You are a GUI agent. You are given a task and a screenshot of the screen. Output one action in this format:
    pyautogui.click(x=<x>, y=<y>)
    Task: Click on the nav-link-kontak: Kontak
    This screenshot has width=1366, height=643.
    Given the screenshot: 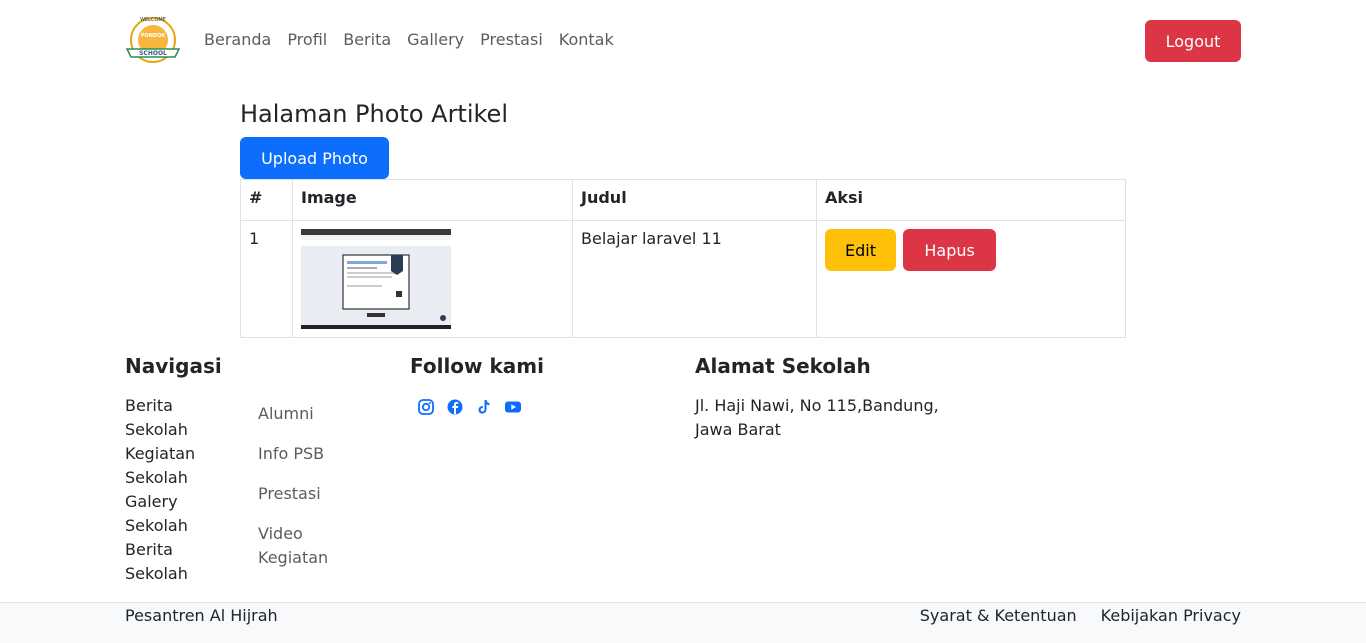 What is the action you would take?
    pyautogui.click(x=586, y=40)
    